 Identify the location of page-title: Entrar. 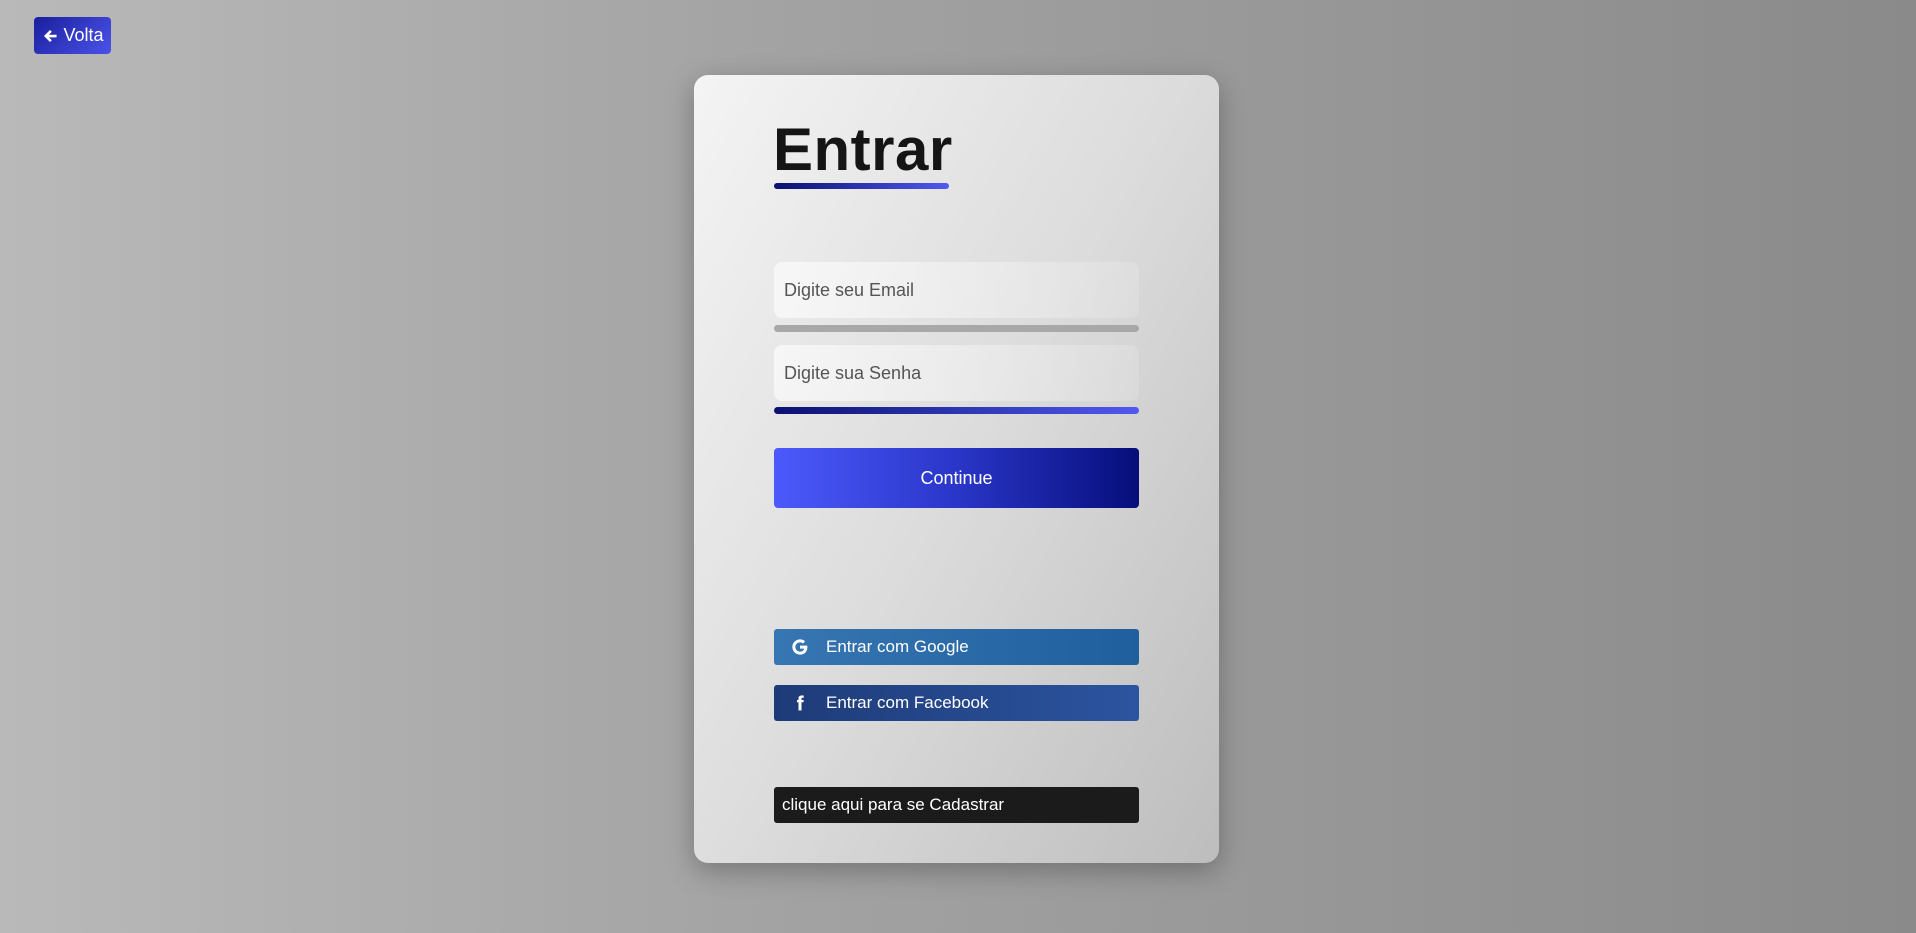
(863, 149).